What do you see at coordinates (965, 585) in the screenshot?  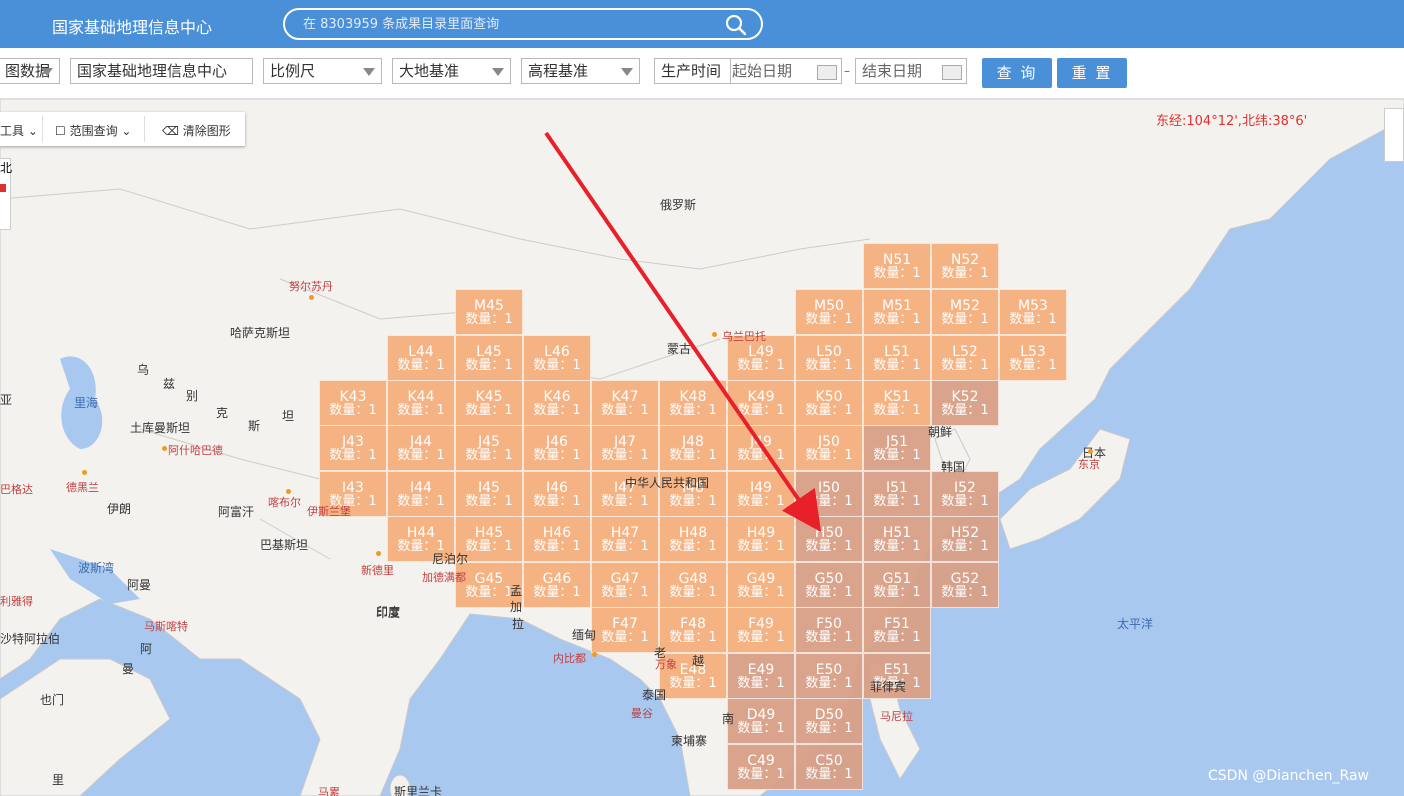 I see `map-tile: G52 数量：1` at bounding box center [965, 585].